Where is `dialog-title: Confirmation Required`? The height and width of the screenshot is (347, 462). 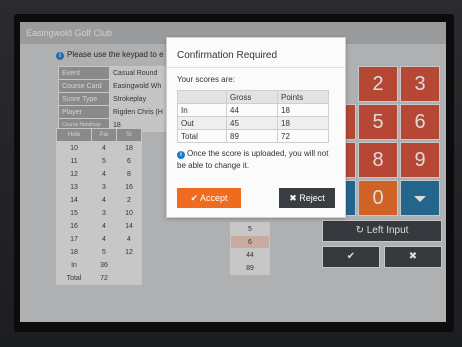 dialog-title: Confirmation Required is located at coordinates (227, 55).